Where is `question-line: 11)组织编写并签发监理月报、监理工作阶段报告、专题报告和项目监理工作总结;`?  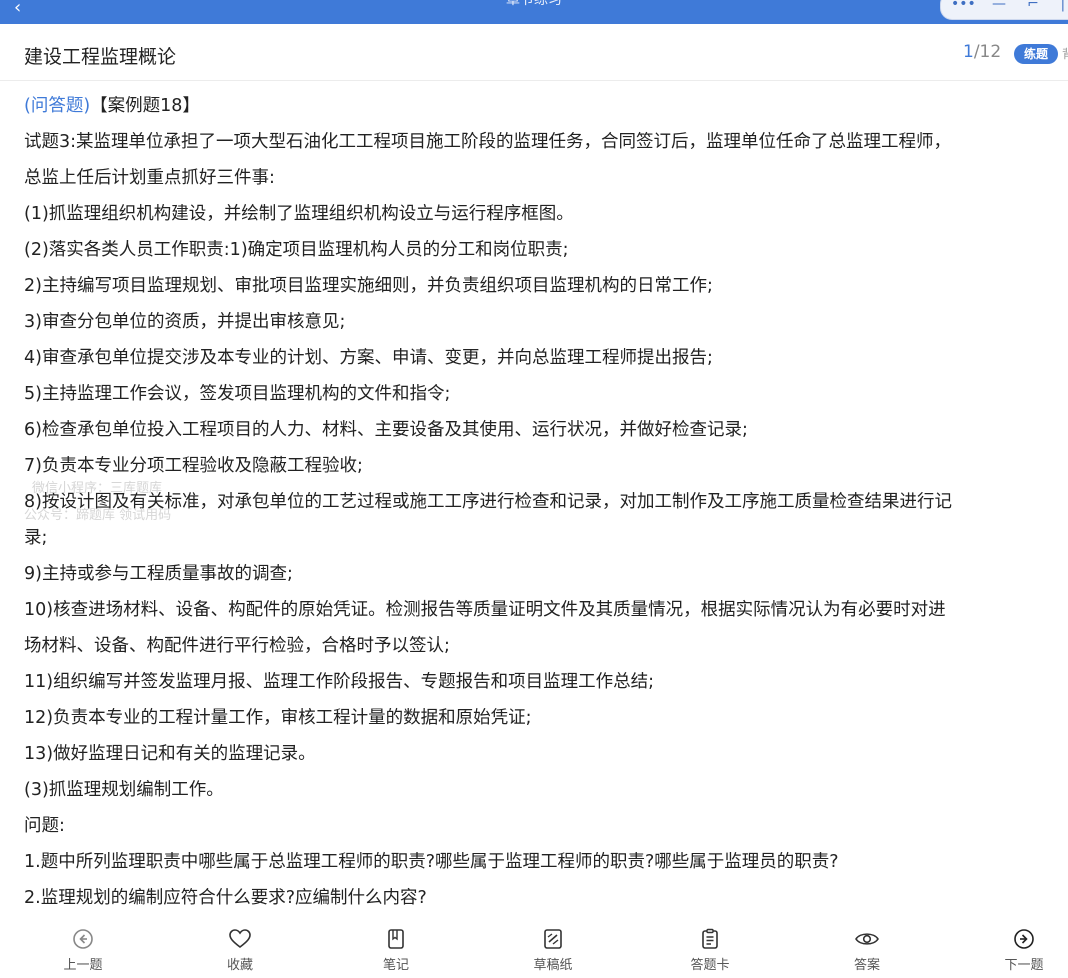
question-line: 11)组织编写并签发监理月报、监理工作阶段报告、专题报告和项目监理工作总结; is located at coordinates (339, 682).